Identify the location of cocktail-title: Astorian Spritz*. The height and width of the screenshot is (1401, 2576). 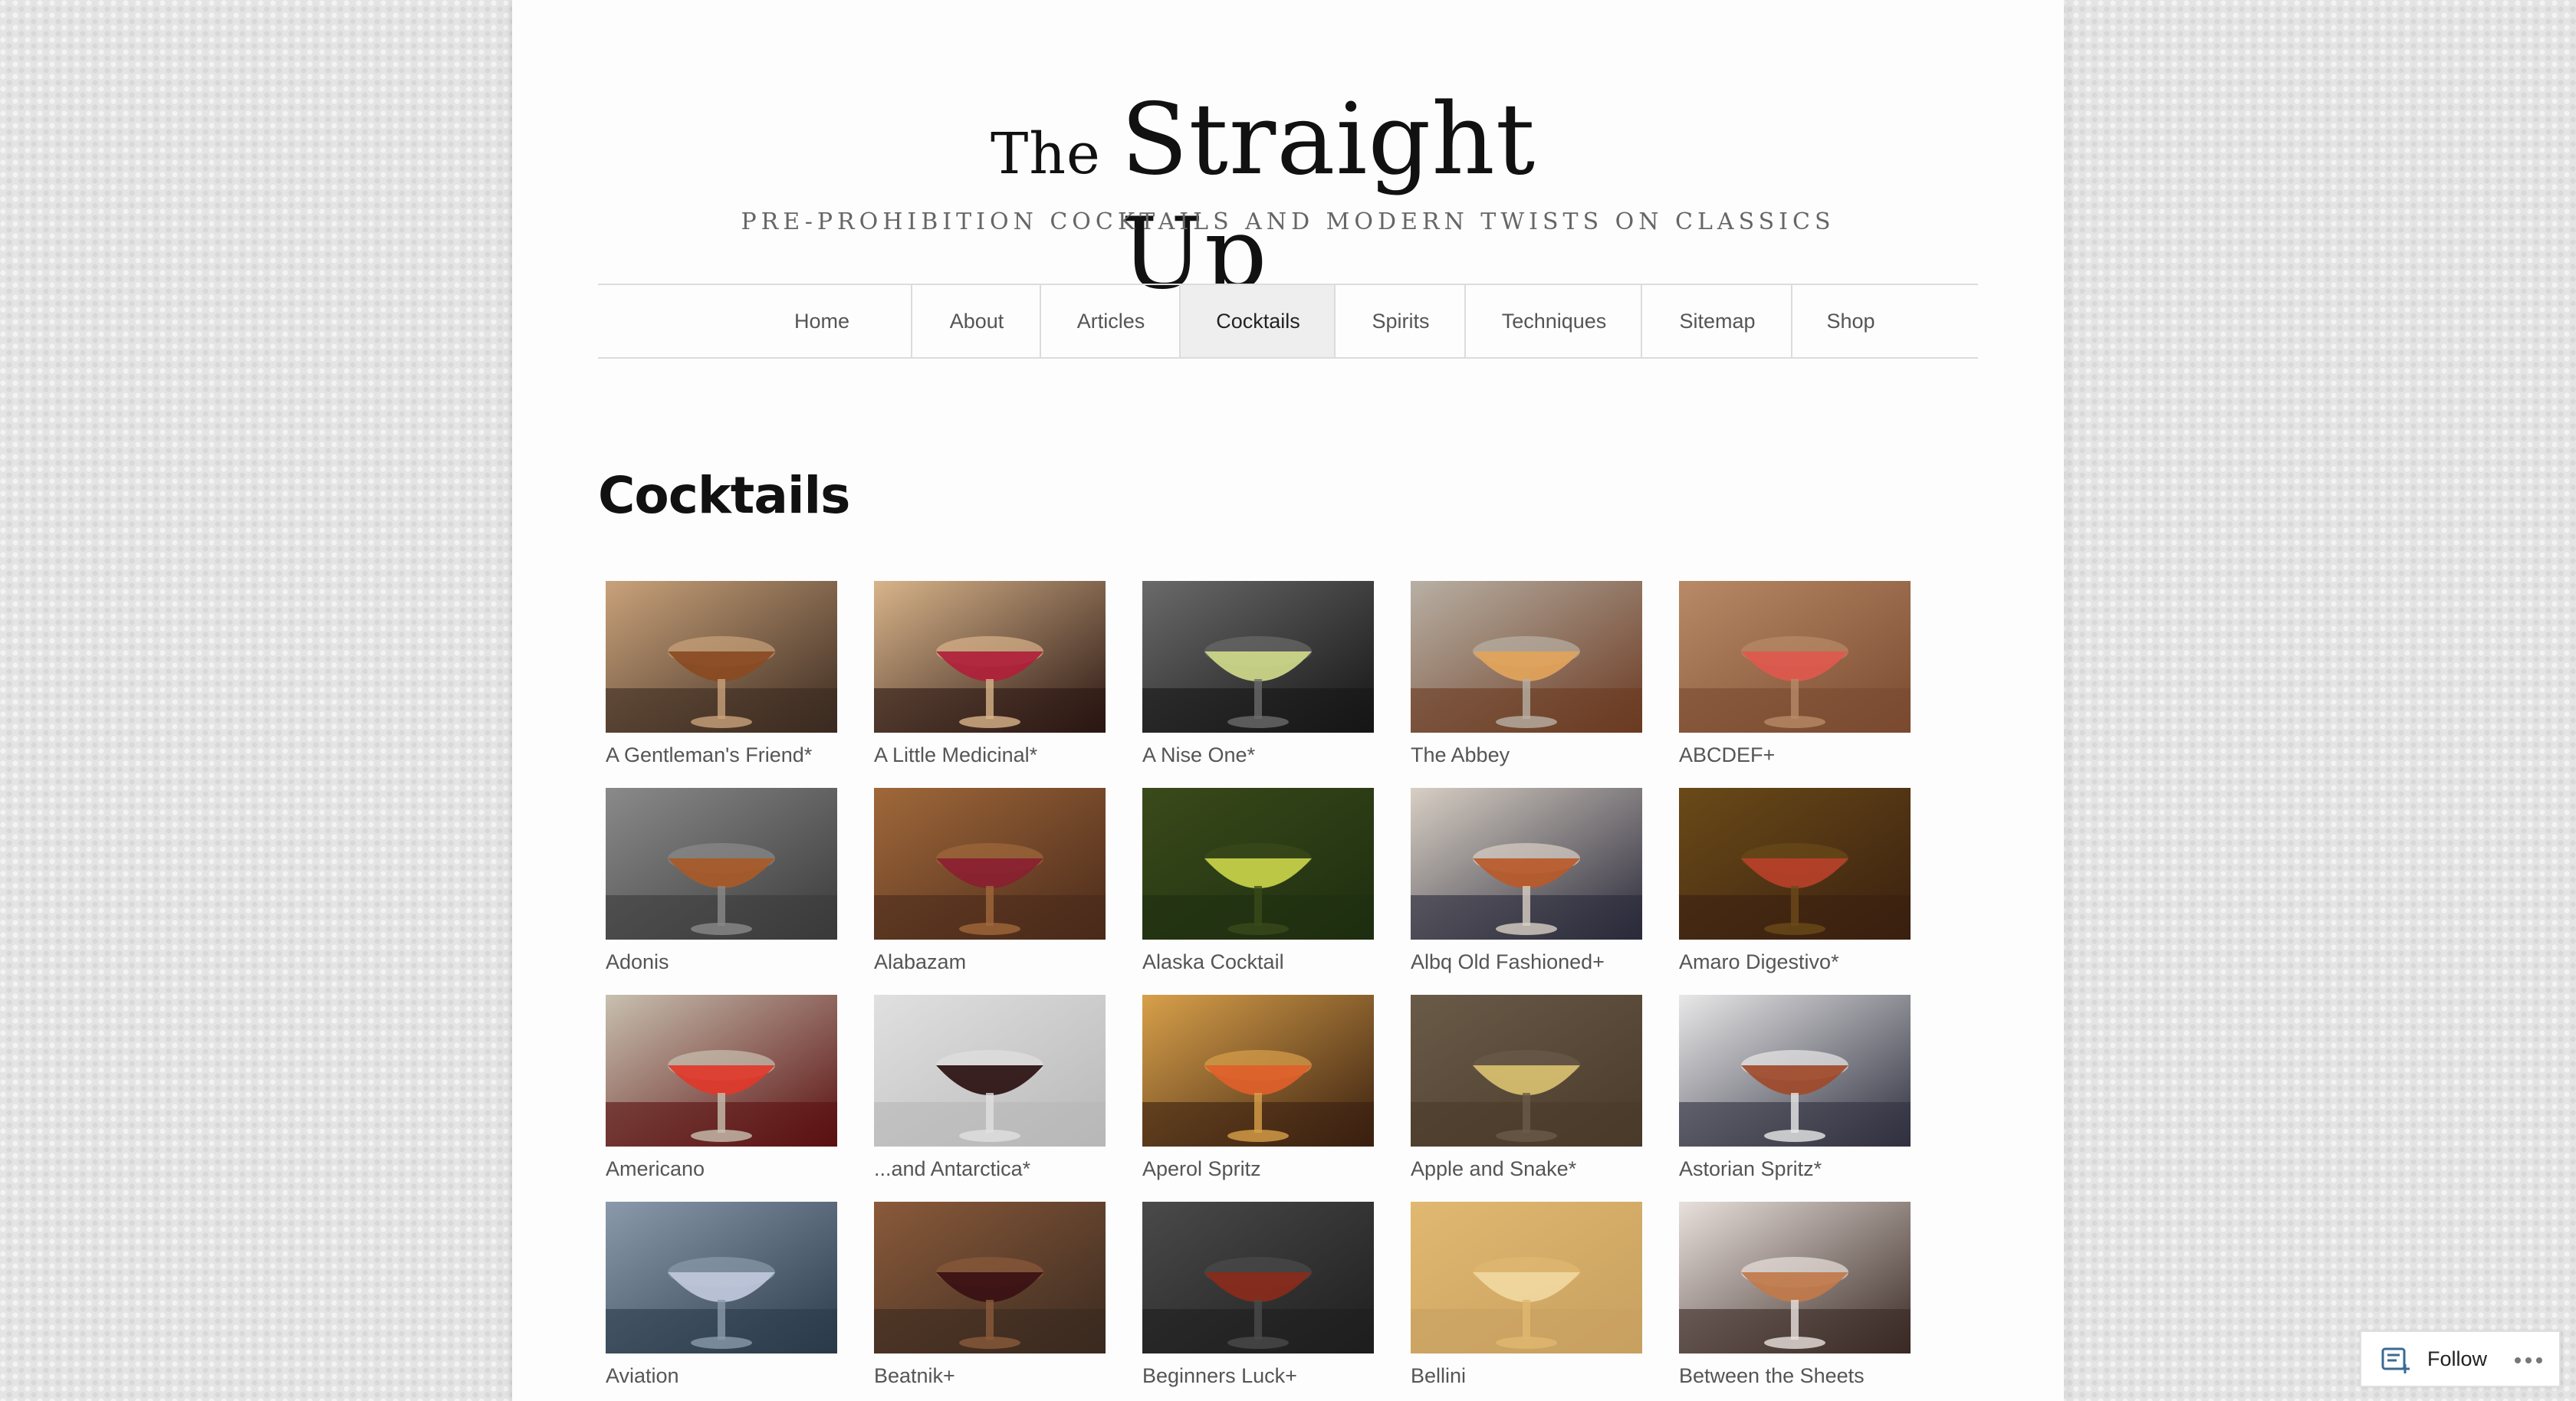
(1795, 1169).